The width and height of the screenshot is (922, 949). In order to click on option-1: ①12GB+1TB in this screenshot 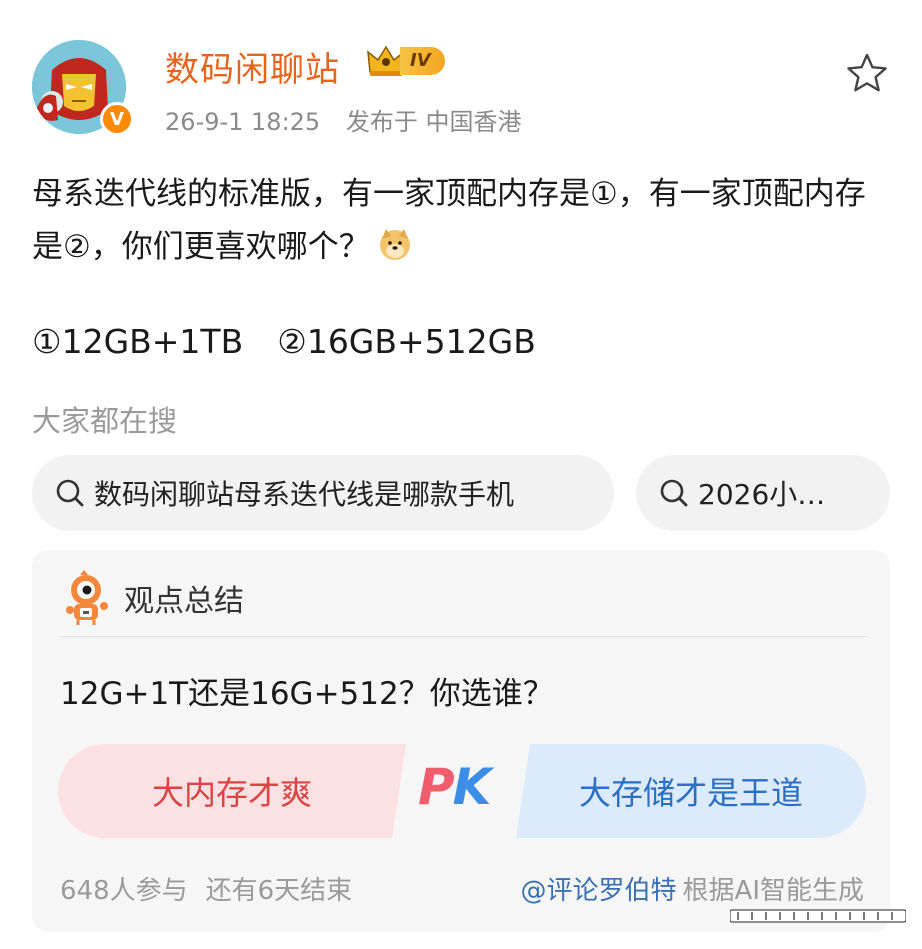, I will do `click(138, 341)`.